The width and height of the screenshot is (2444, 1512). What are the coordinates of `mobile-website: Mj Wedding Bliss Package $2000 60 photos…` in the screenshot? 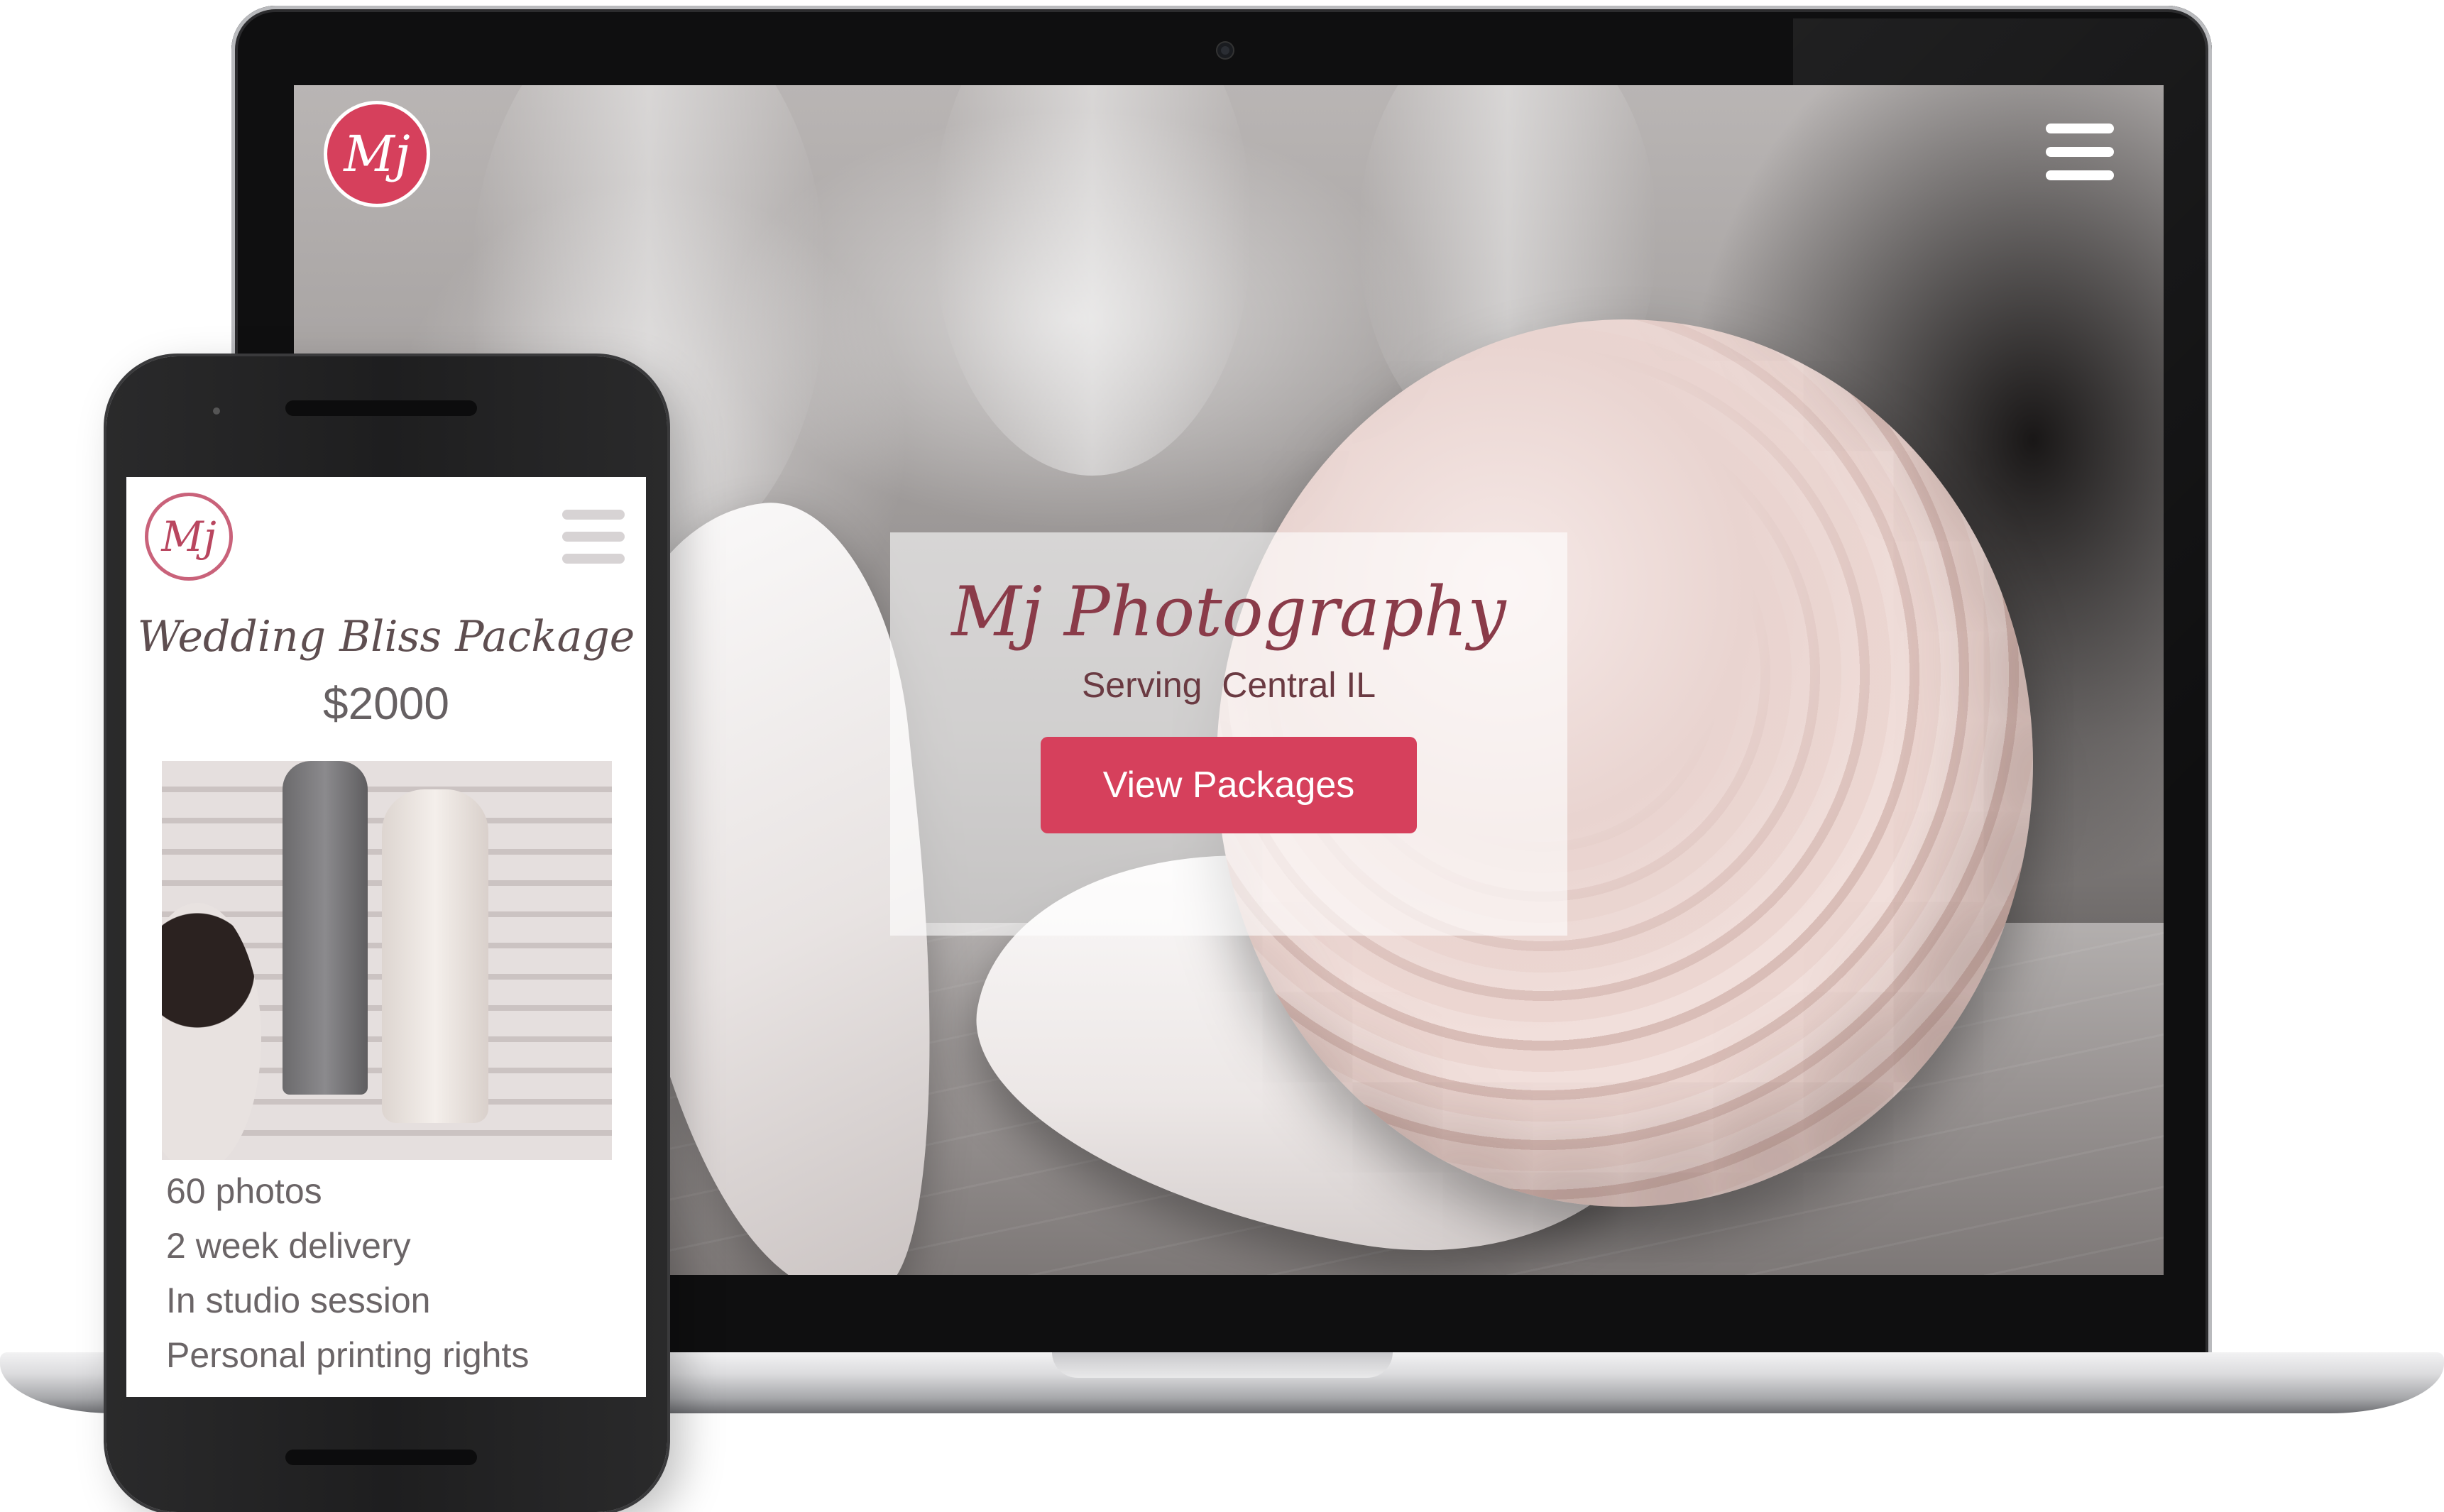 It's located at (386, 937).